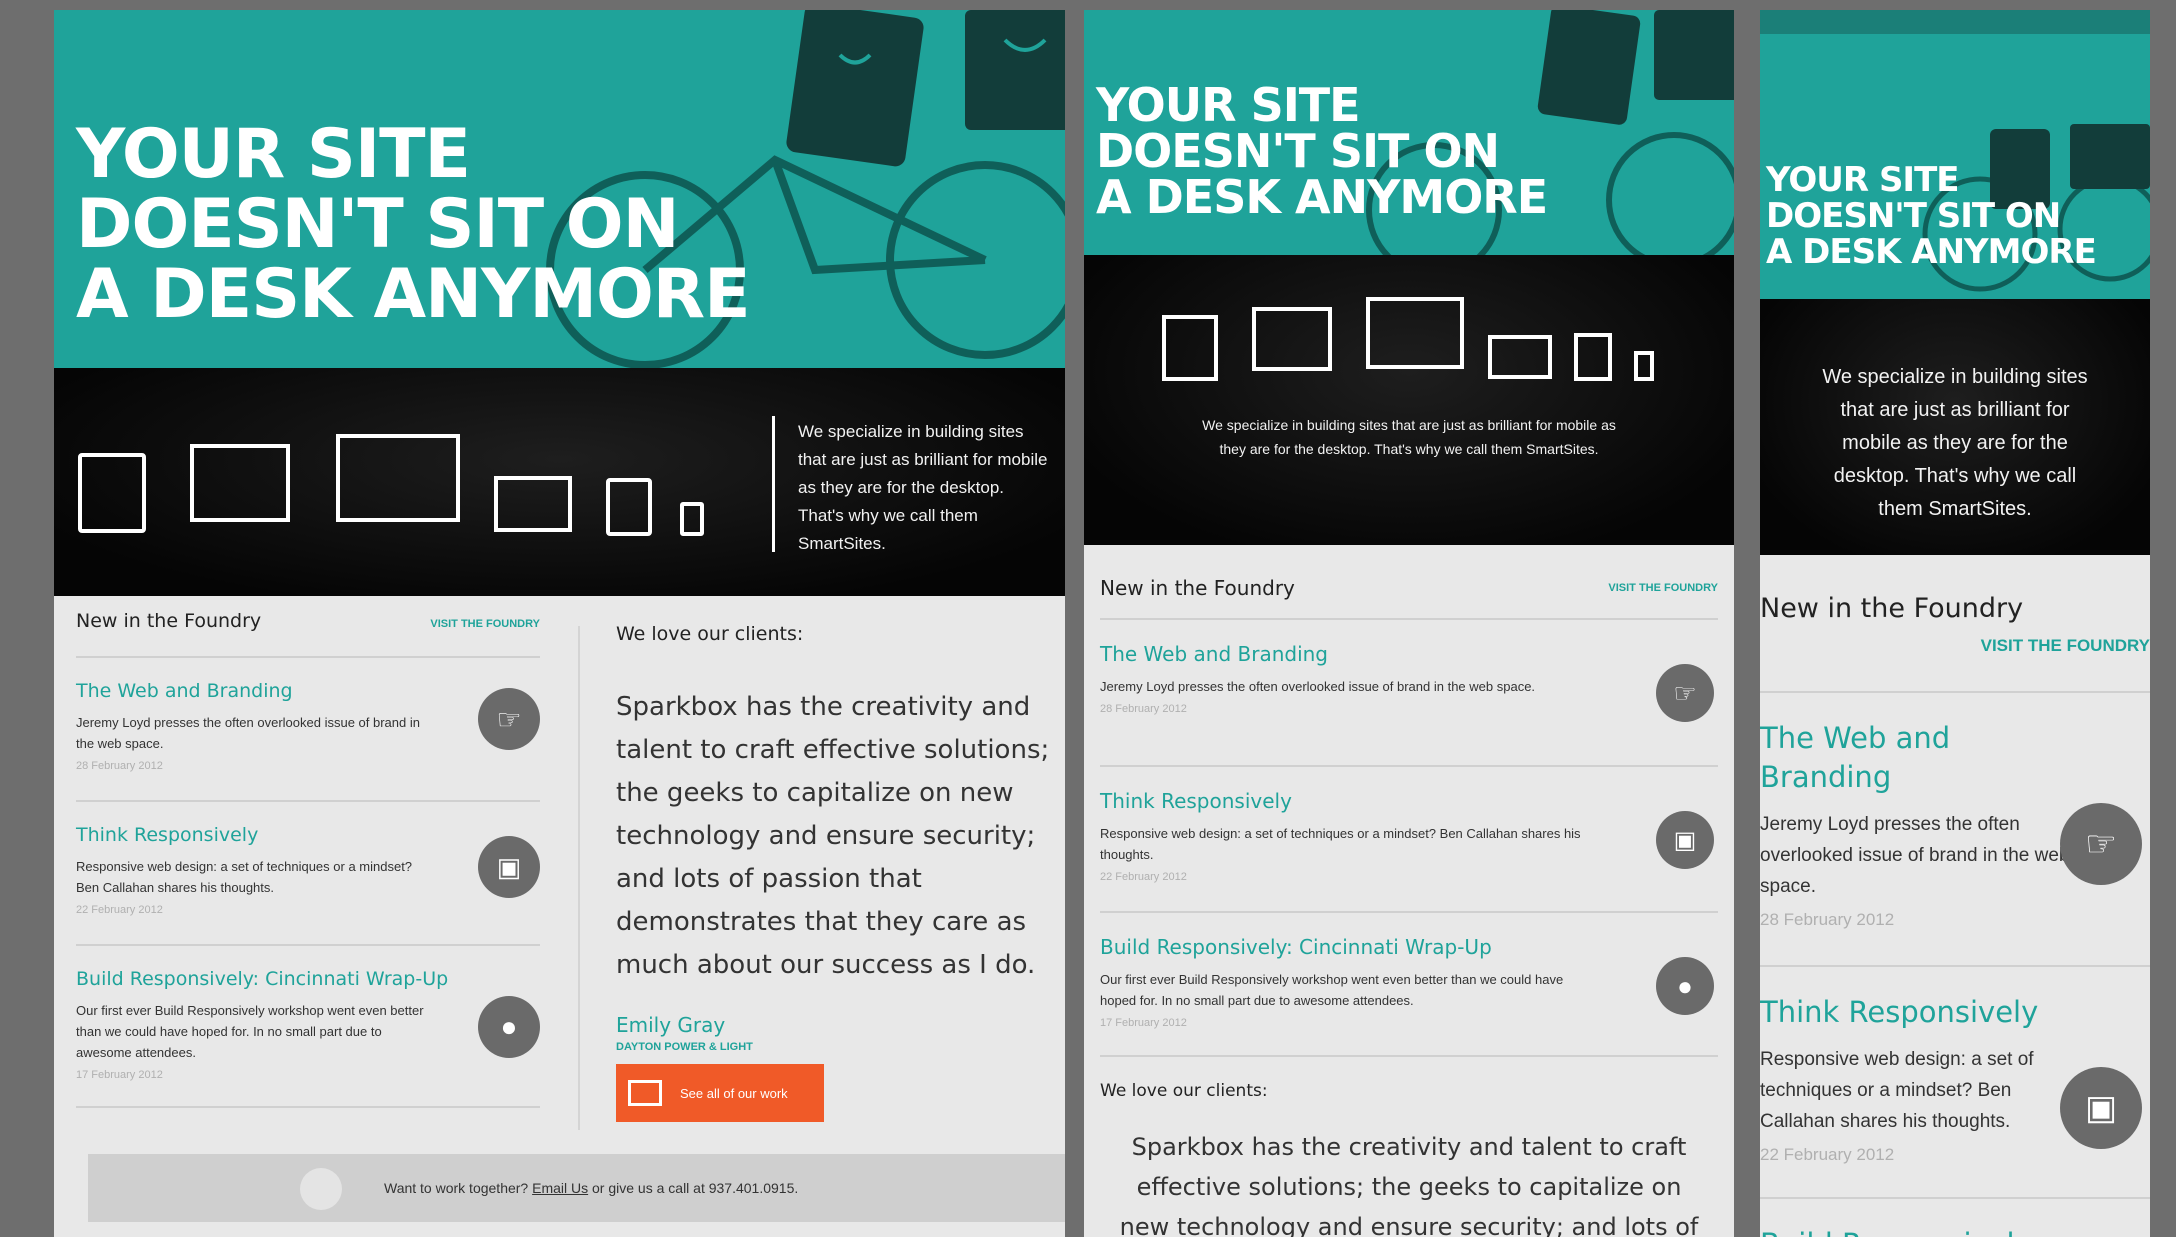  I want to click on footer-phone: or give us a call at 937.401.0915., so click(695, 1188).